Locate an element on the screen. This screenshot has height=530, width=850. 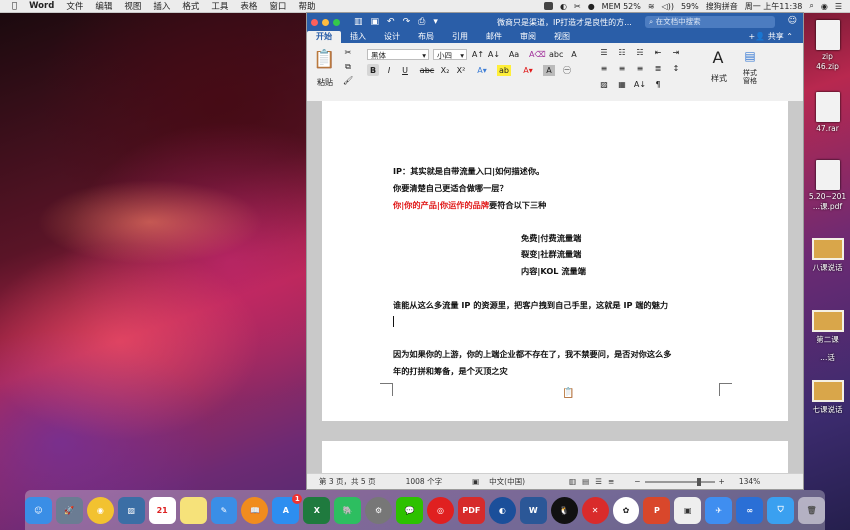
clear-format-icon: A⌫ is located at coordinates (537, 54).